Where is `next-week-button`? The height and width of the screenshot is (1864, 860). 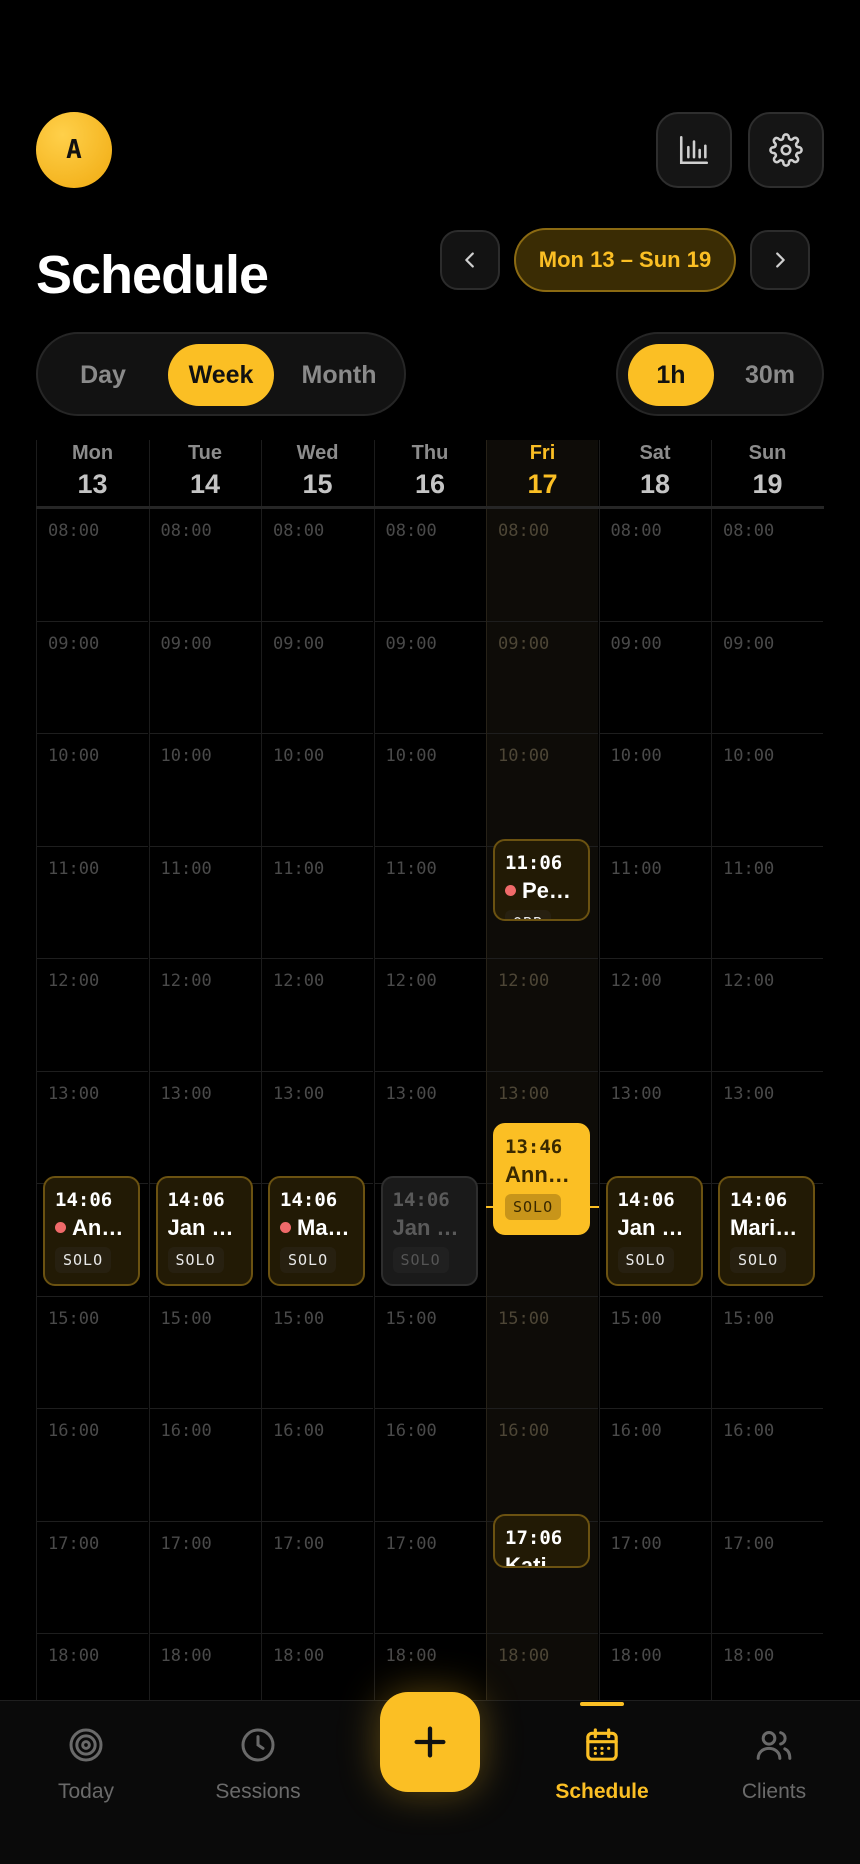 next-week-button is located at coordinates (780, 260).